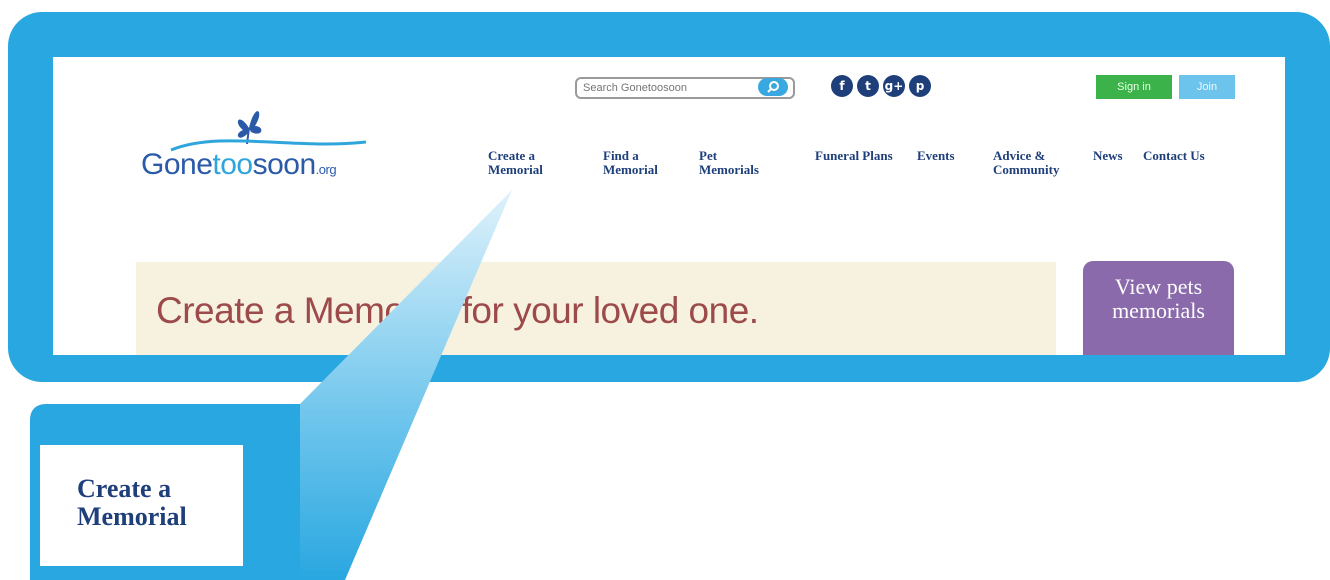 The height and width of the screenshot is (580, 1330). I want to click on join-button: Join, so click(1207, 87).